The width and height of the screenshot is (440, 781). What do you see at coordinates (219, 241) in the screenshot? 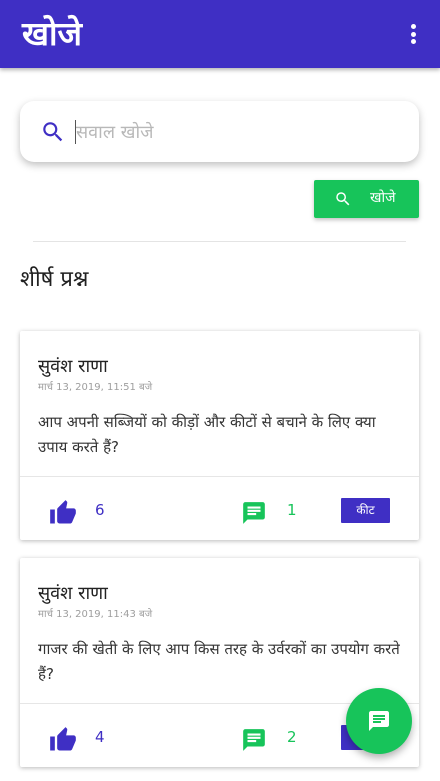
I see `divider` at bounding box center [219, 241].